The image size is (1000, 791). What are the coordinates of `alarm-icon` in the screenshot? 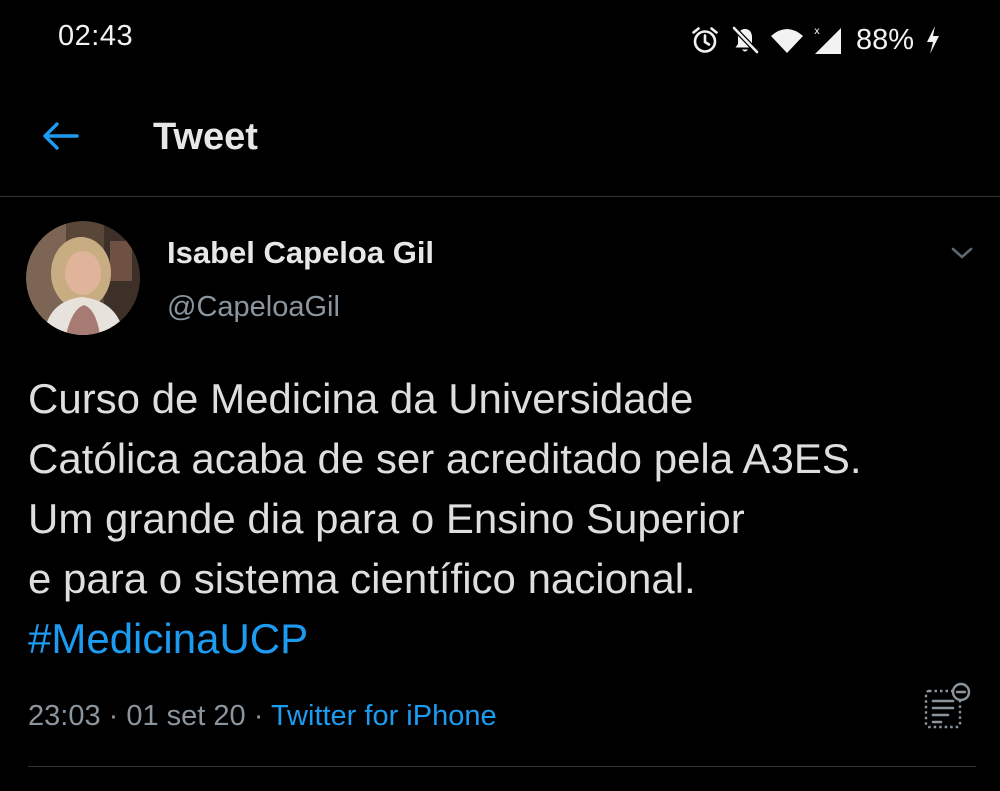 It's located at (705, 40).